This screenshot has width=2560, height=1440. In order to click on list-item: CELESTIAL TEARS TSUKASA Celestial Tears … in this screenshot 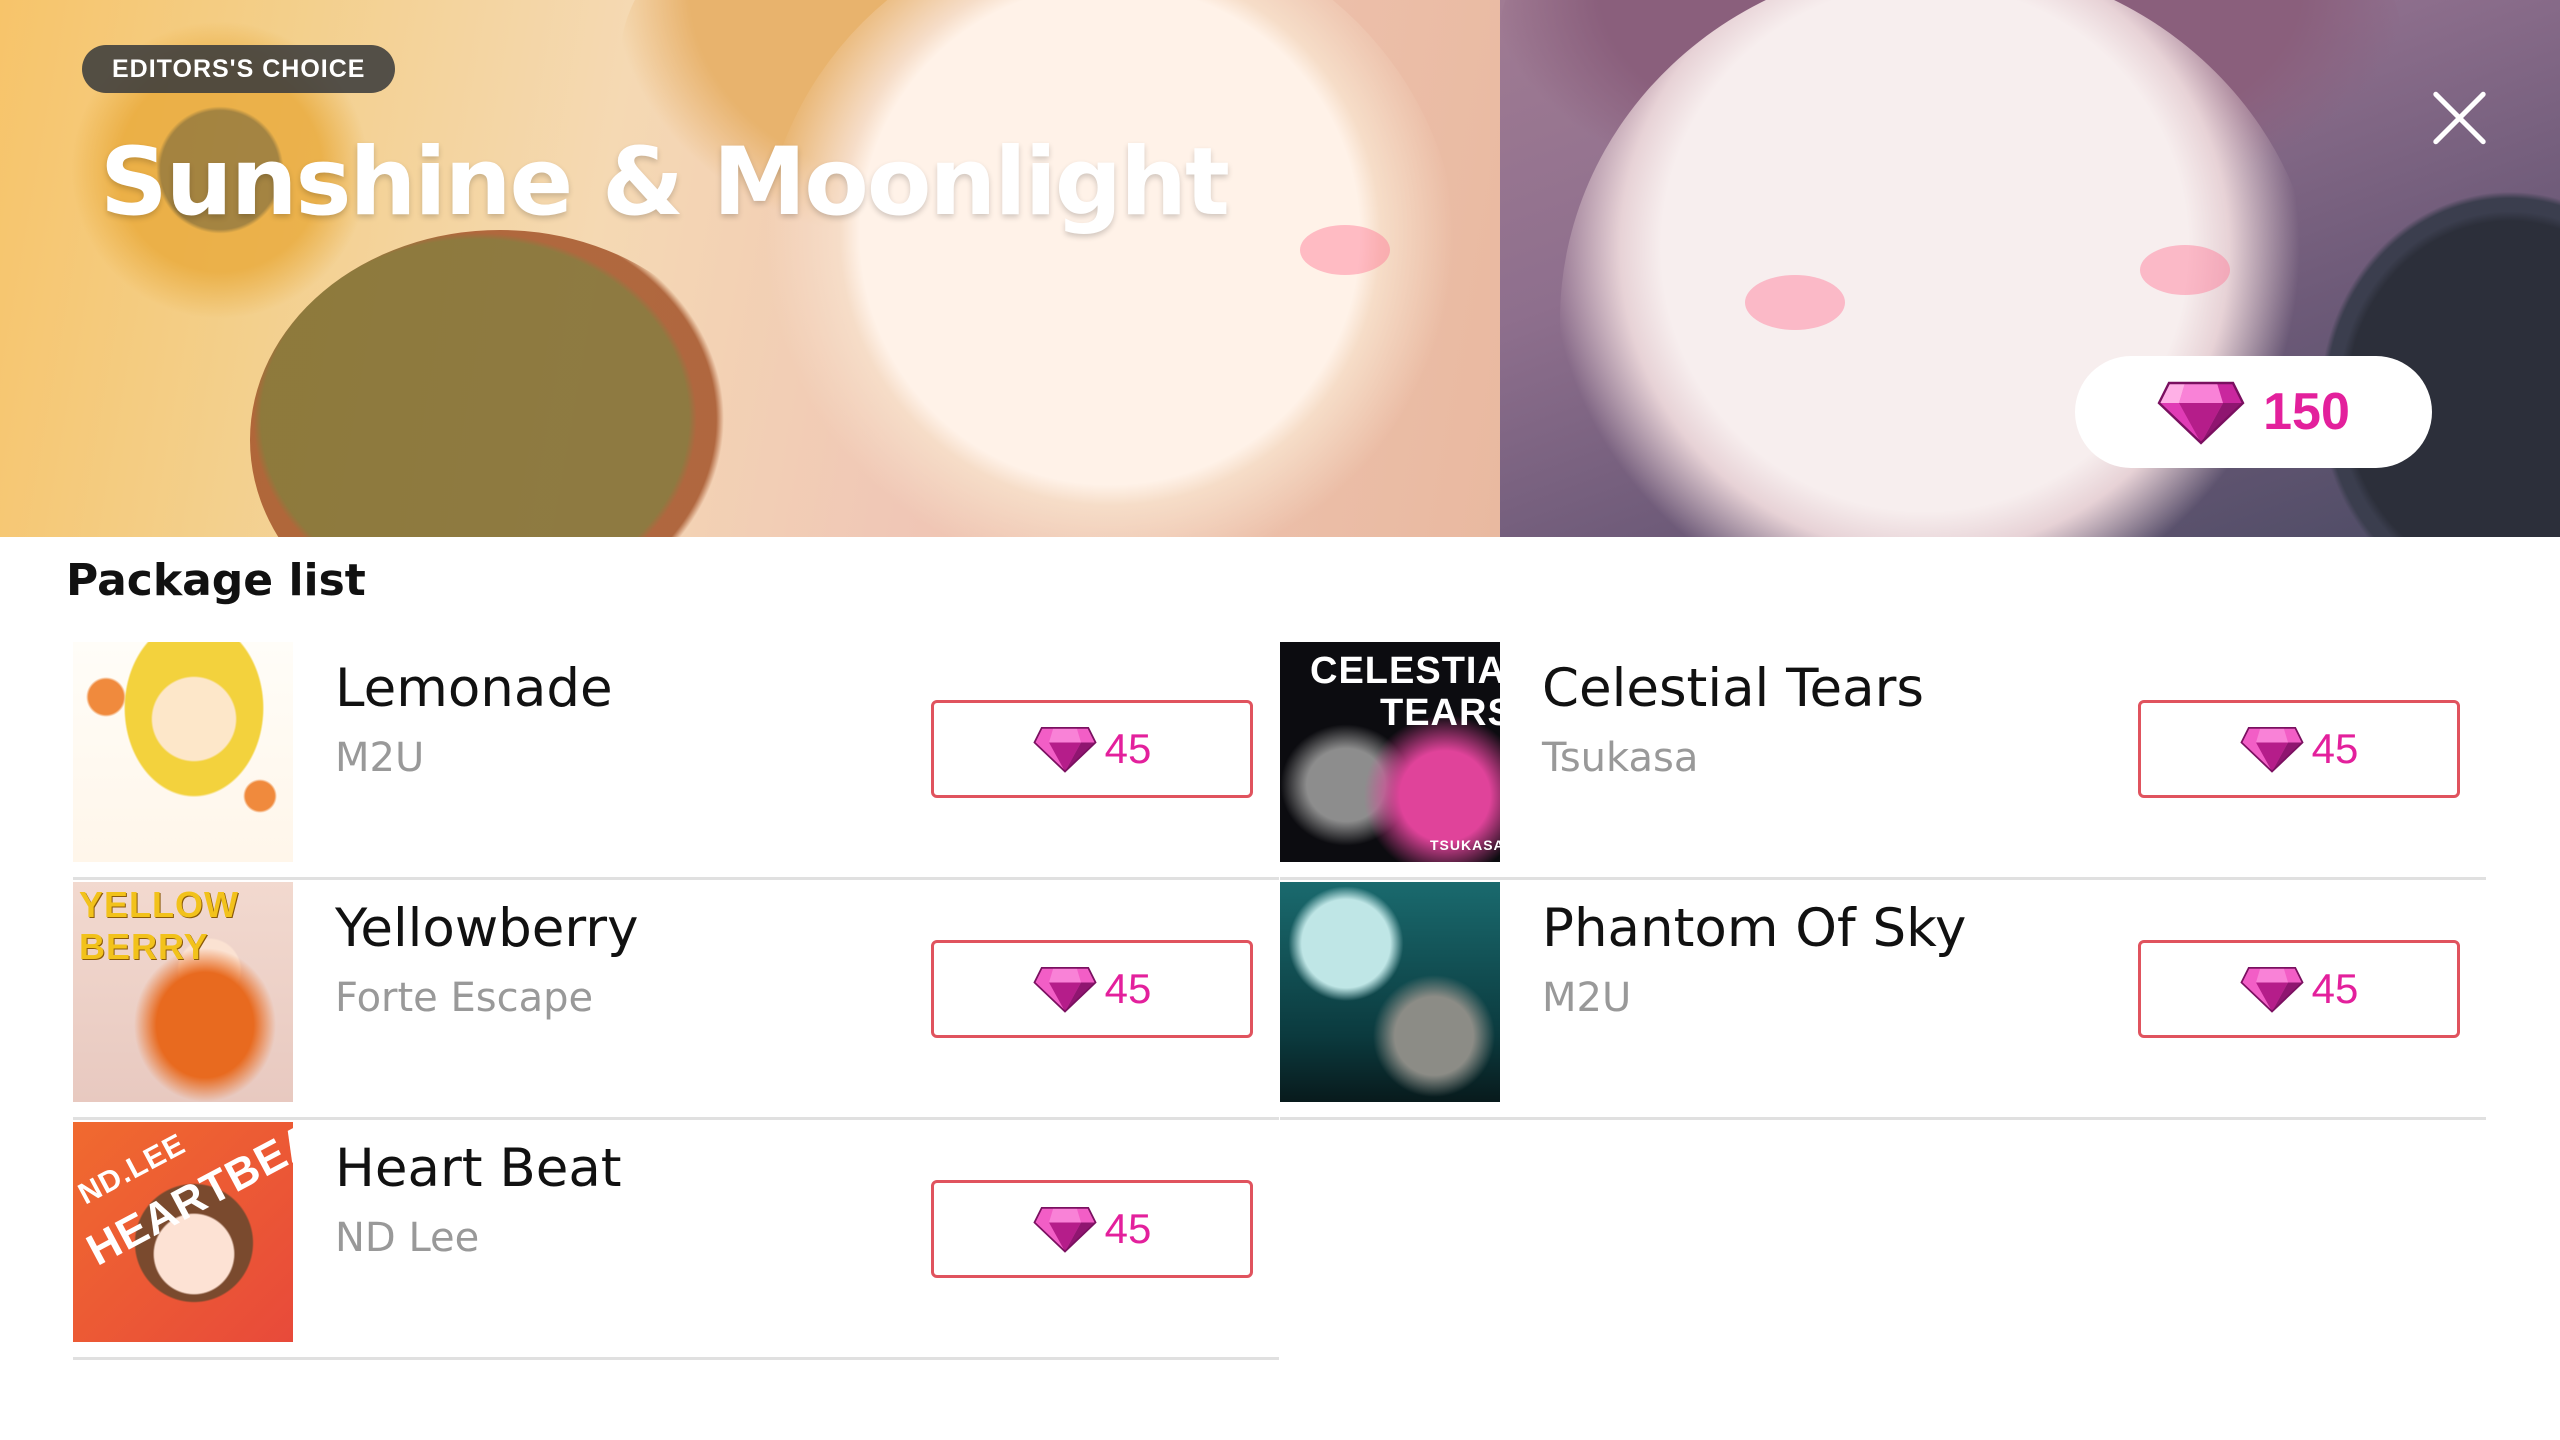, I will do `click(1883, 760)`.